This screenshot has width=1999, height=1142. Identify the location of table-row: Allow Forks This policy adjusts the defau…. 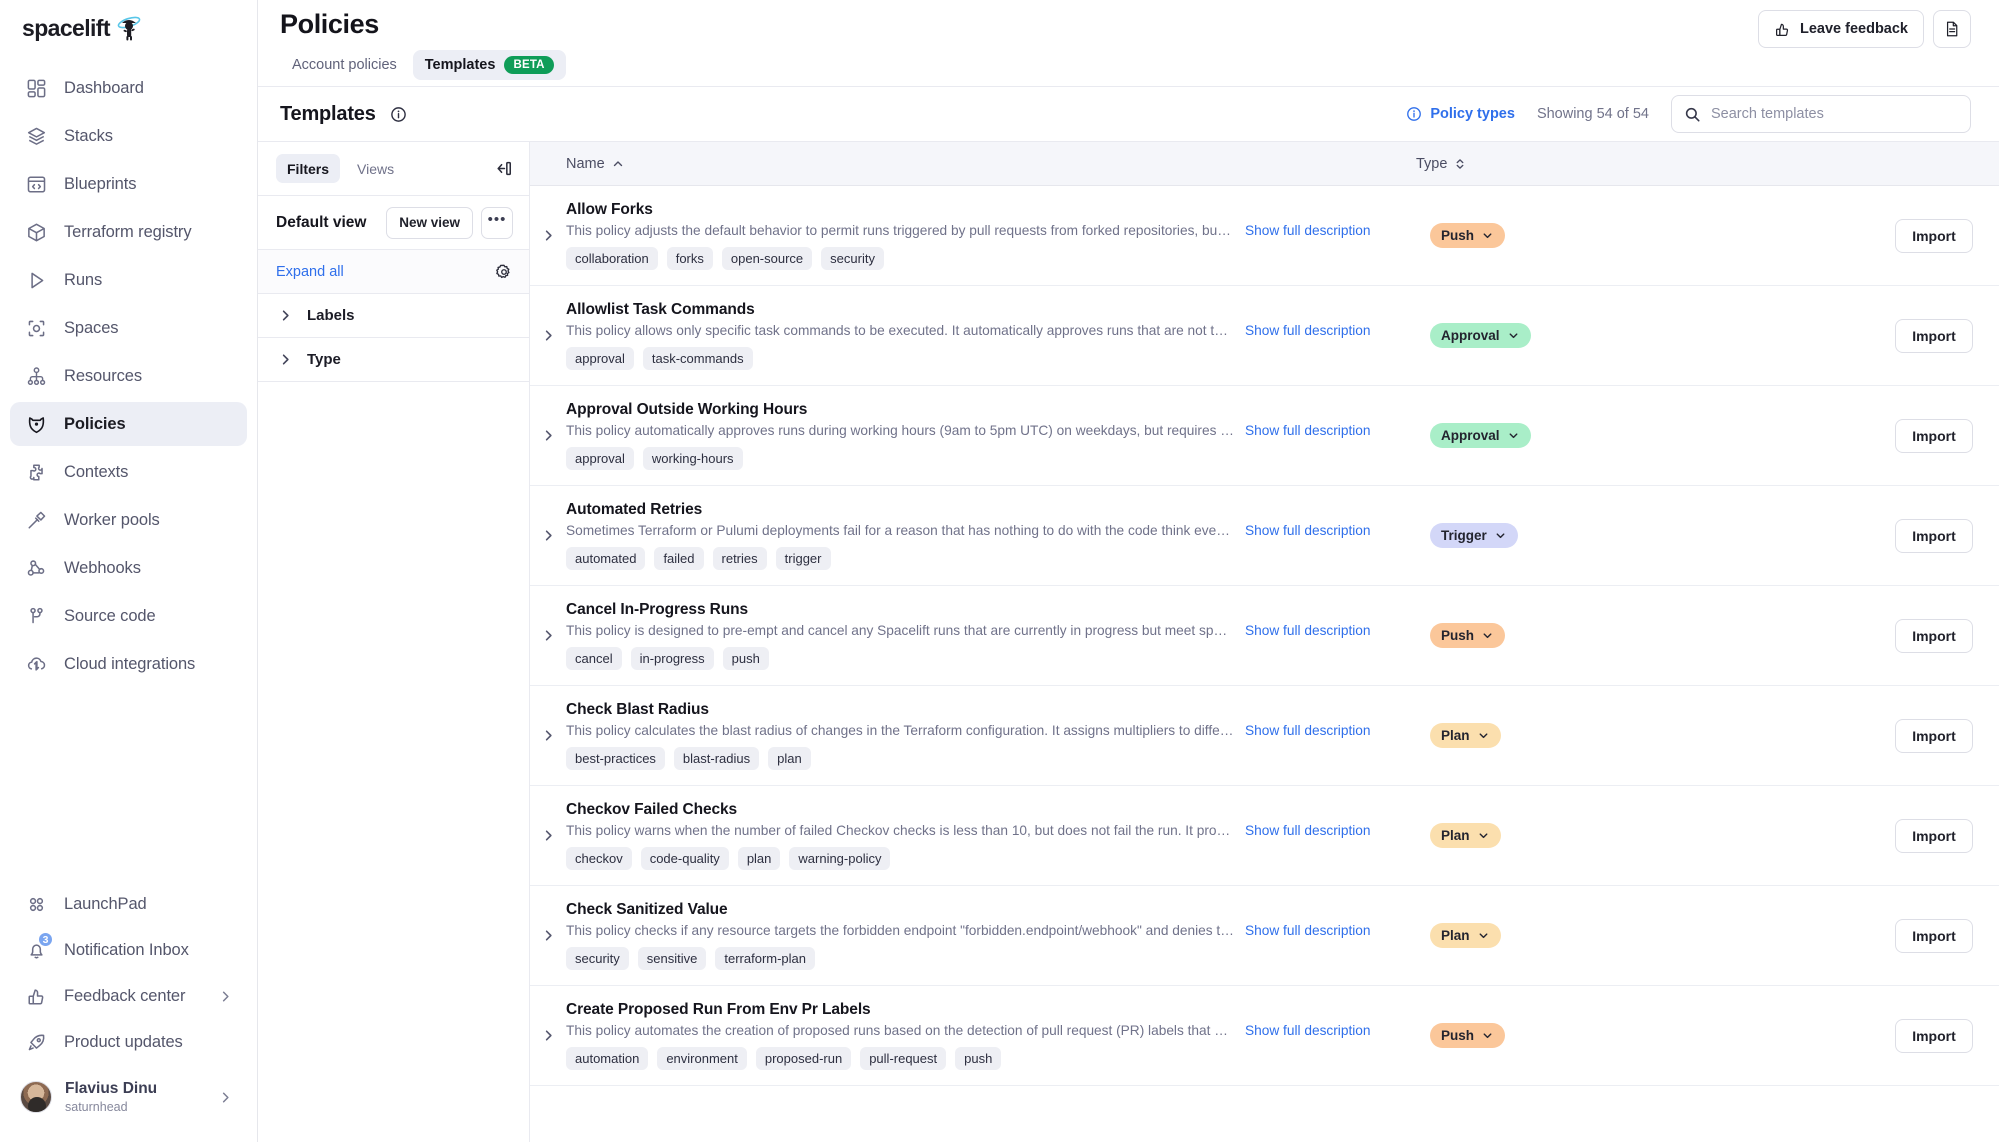
(1264, 236).